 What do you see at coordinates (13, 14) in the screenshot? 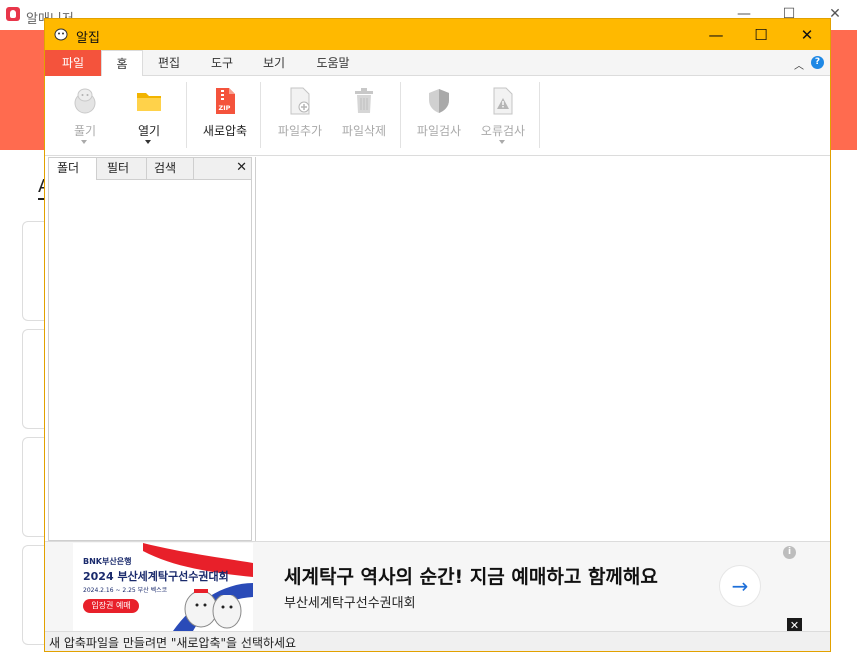
I see `almanager-logo-icon` at bounding box center [13, 14].